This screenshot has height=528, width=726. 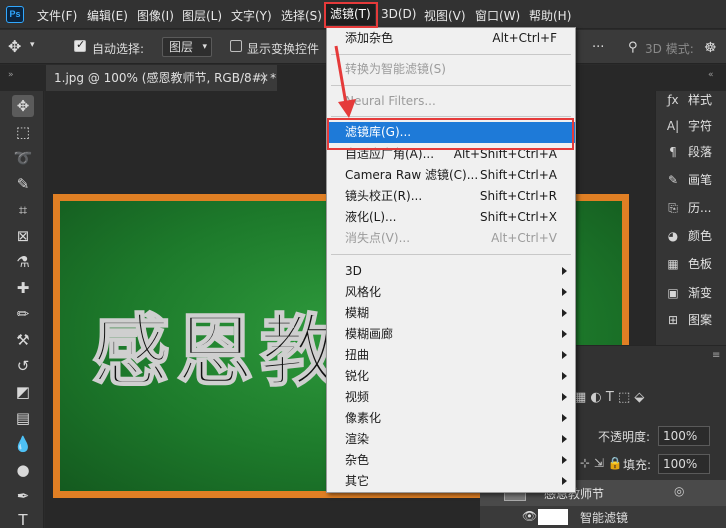 What do you see at coordinates (451, 334) in the screenshot?
I see `menu-item-blur-gallery: 模糊画廊` at bounding box center [451, 334].